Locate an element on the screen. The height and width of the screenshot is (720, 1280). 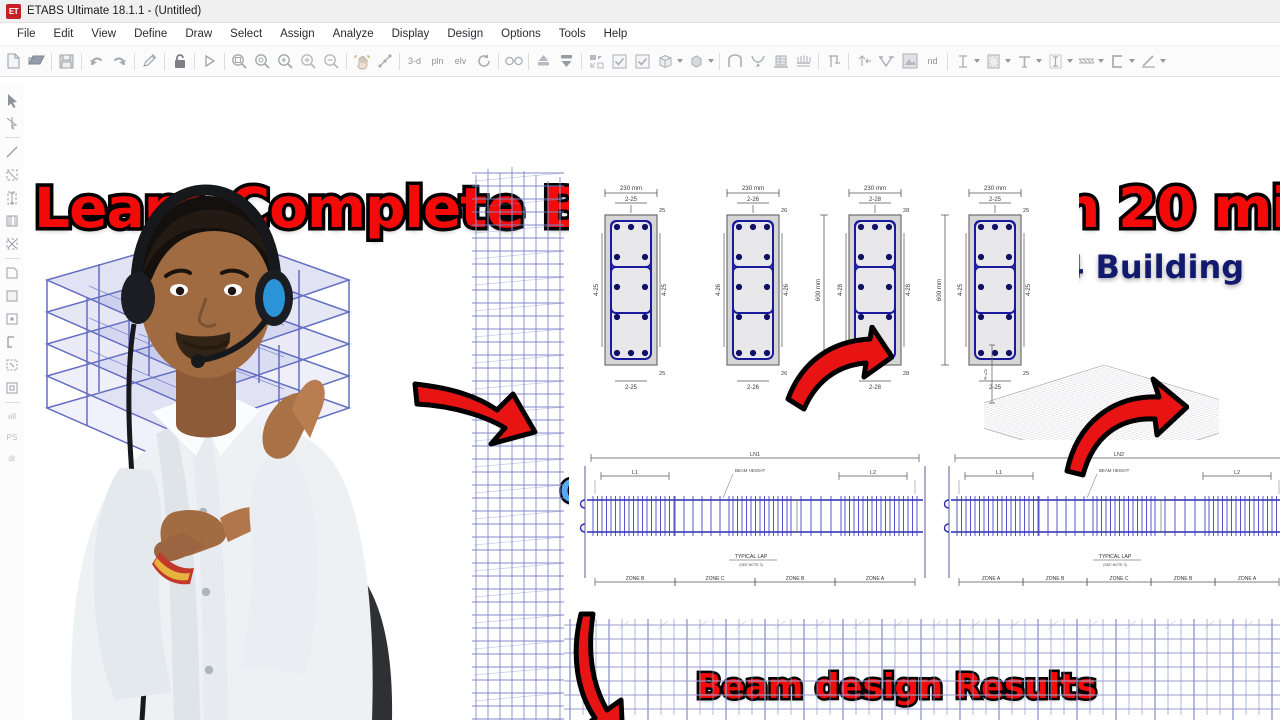
menu-item-assign: Assign is located at coordinates (297, 34).